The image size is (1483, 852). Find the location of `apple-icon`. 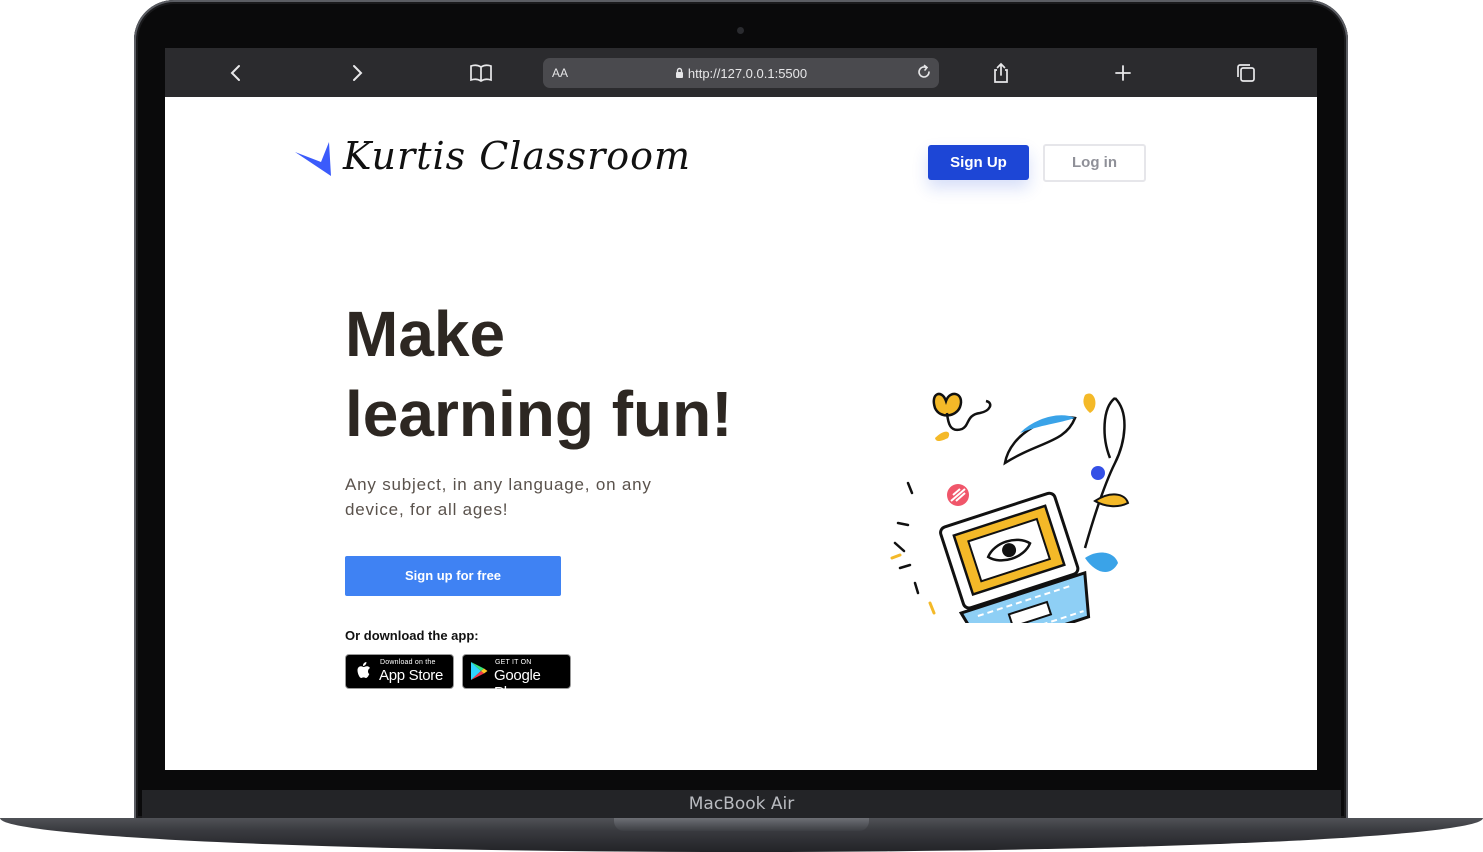

apple-icon is located at coordinates (363, 670).